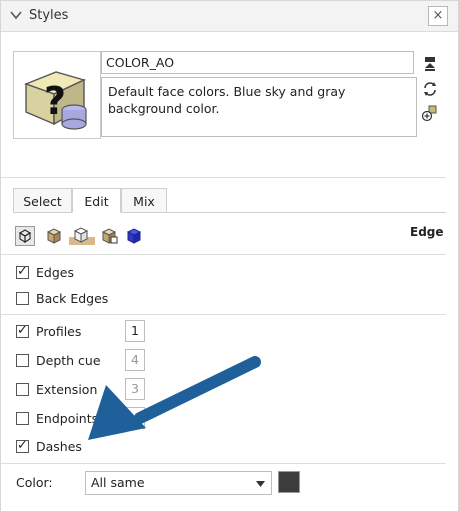  I want to click on tab-mix: Mix, so click(144, 200).